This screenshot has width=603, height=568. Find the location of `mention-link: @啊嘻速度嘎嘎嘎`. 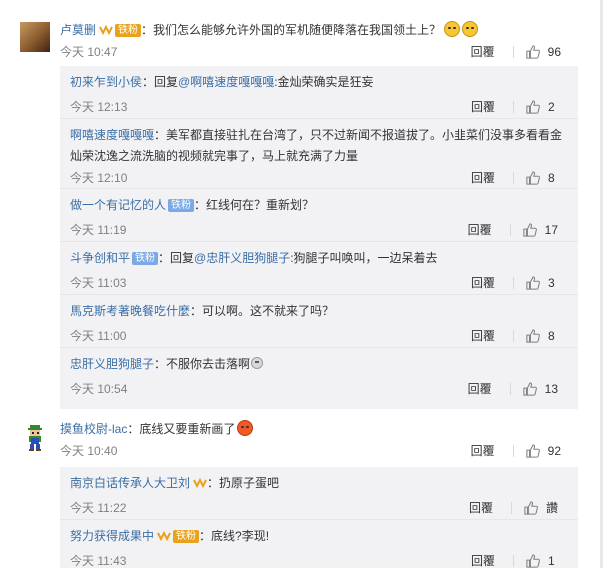

mention-link: @啊嘻速度嘎嘎嘎 is located at coordinates (226, 82).